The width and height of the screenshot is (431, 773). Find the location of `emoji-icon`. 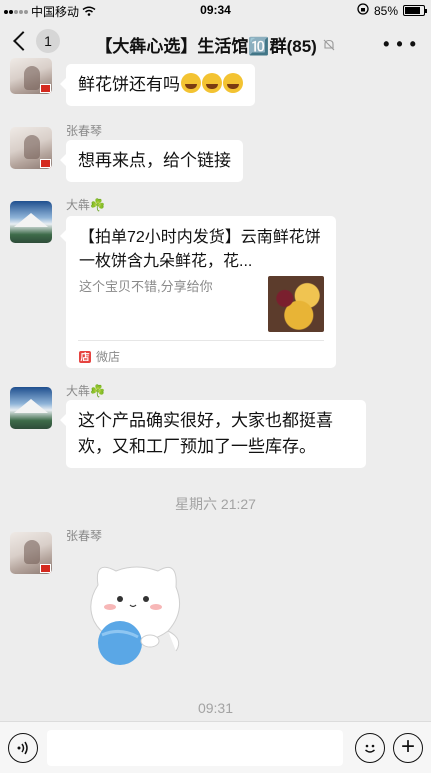

emoji-icon is located at coordinates (370, 748).